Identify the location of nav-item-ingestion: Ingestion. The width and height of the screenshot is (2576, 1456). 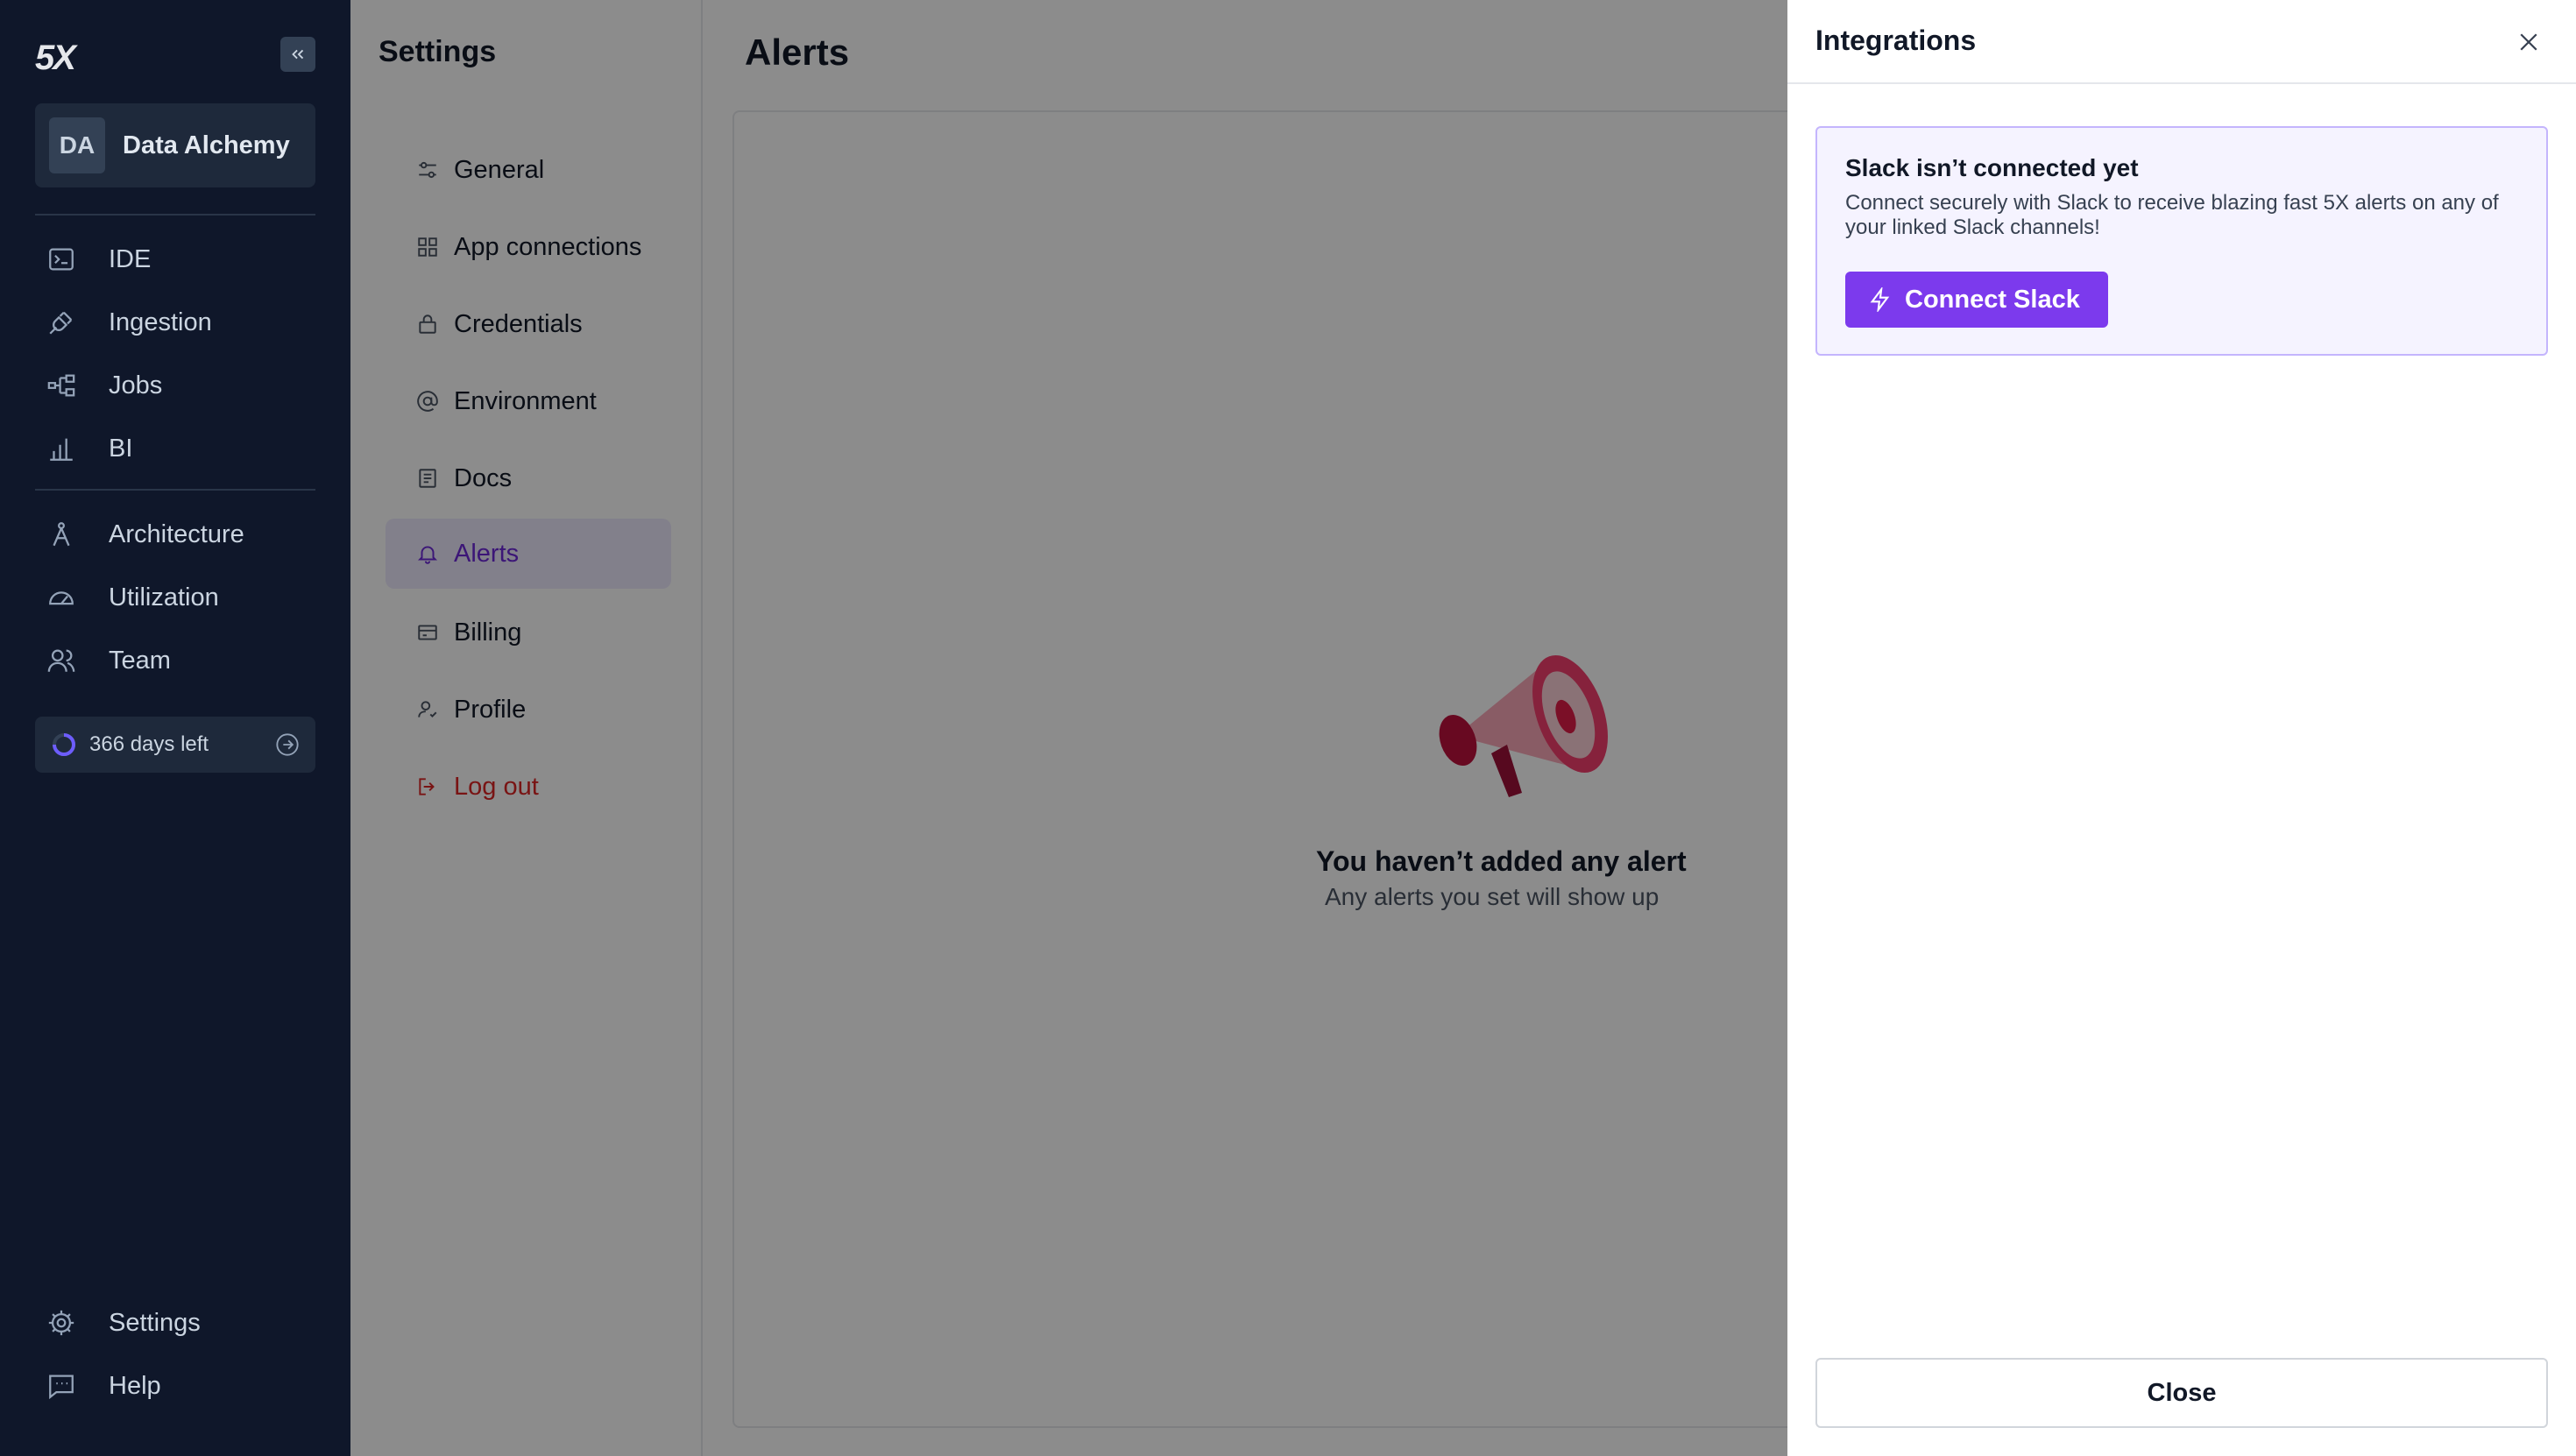
(175, 322).